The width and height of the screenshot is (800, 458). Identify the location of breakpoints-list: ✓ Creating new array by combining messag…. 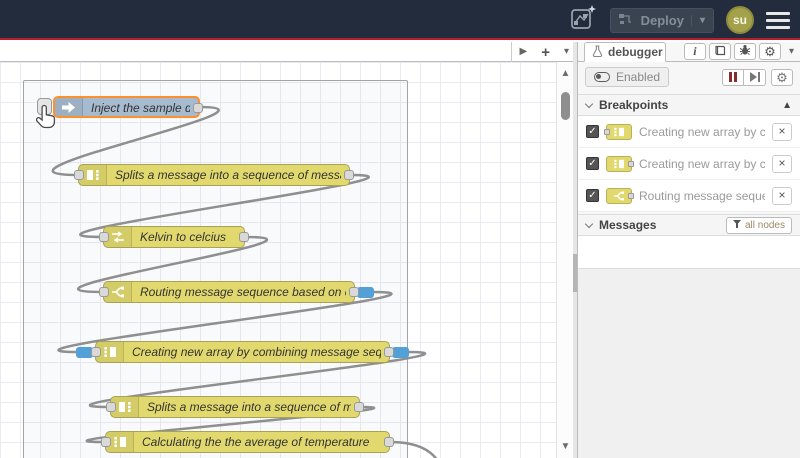
(689, 164).